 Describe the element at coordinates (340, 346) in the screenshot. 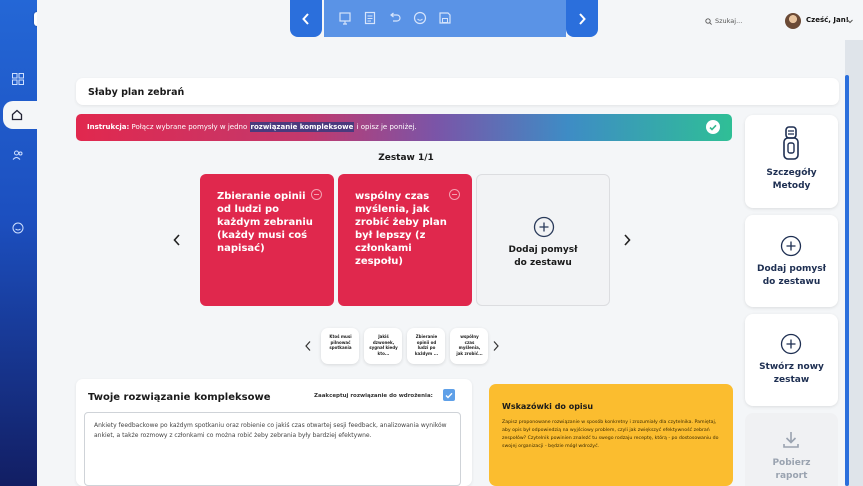

I see `idea-thumbnail: Ktoś musi pilnować spotkania` at that location.